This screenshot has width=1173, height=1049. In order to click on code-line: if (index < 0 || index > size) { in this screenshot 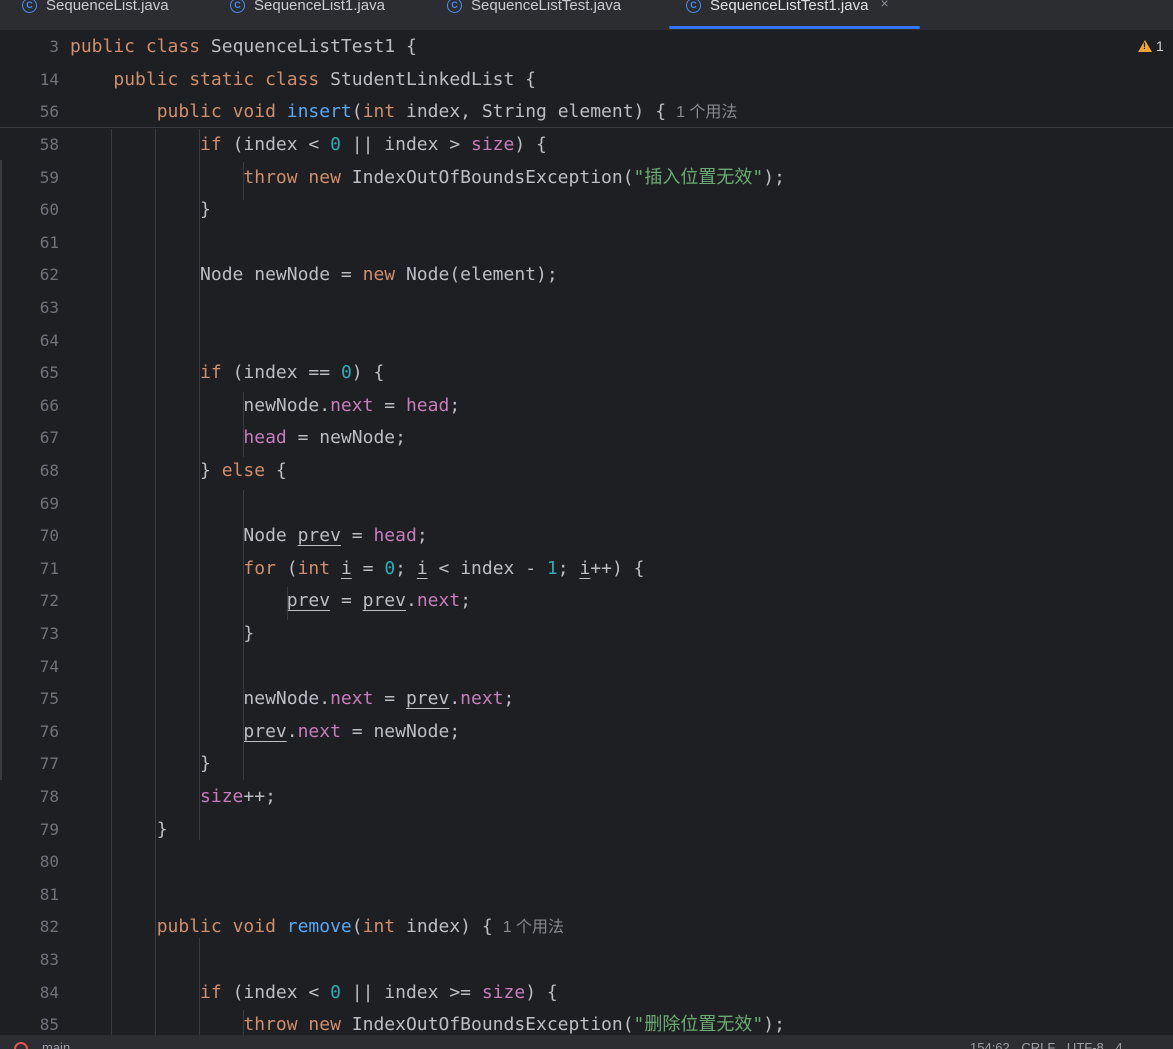, I will do `click(308, 145)`.